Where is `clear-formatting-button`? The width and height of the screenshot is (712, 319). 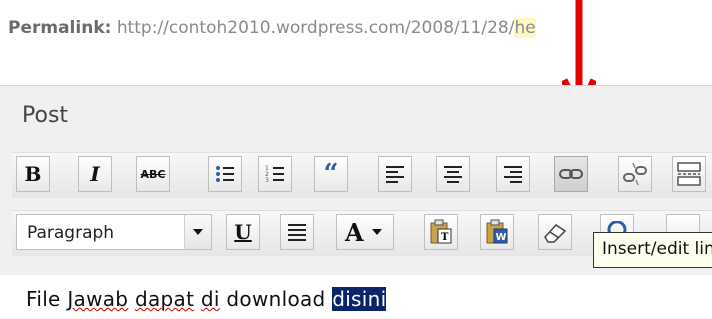 clear-formatting-button is located at coordinates (555, 232).